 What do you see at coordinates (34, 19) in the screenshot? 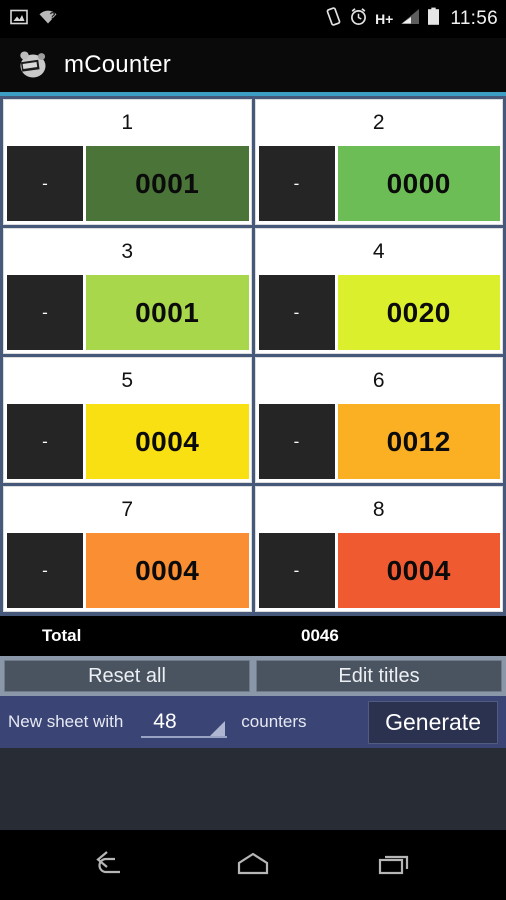
I see `status-bar-left-icons: ?` at bounding box center [34, 19].